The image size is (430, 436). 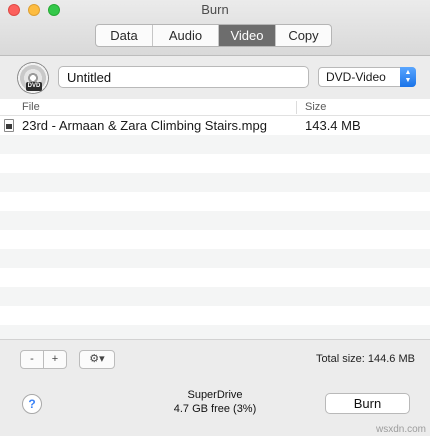 What do you see at coordinates (144, 125) in the screenshot?
I see `file-name: 23rd - Armaan & Zara Climbing Stairs.mpg` at bounding box center [144, 125].